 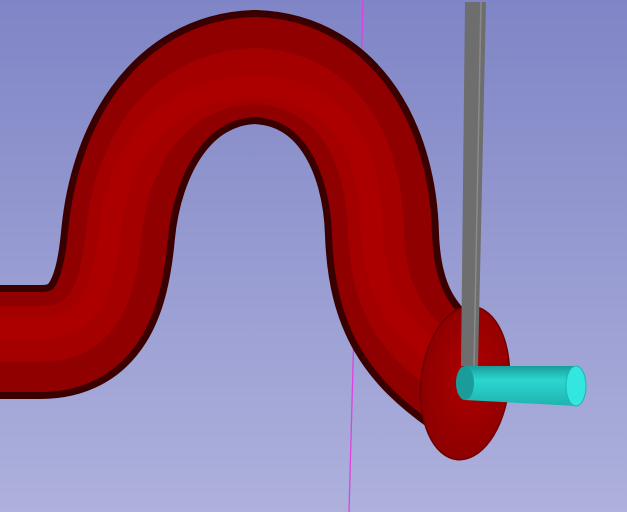 I want to click on cyan-pin-back, so click(x=465, y=383).